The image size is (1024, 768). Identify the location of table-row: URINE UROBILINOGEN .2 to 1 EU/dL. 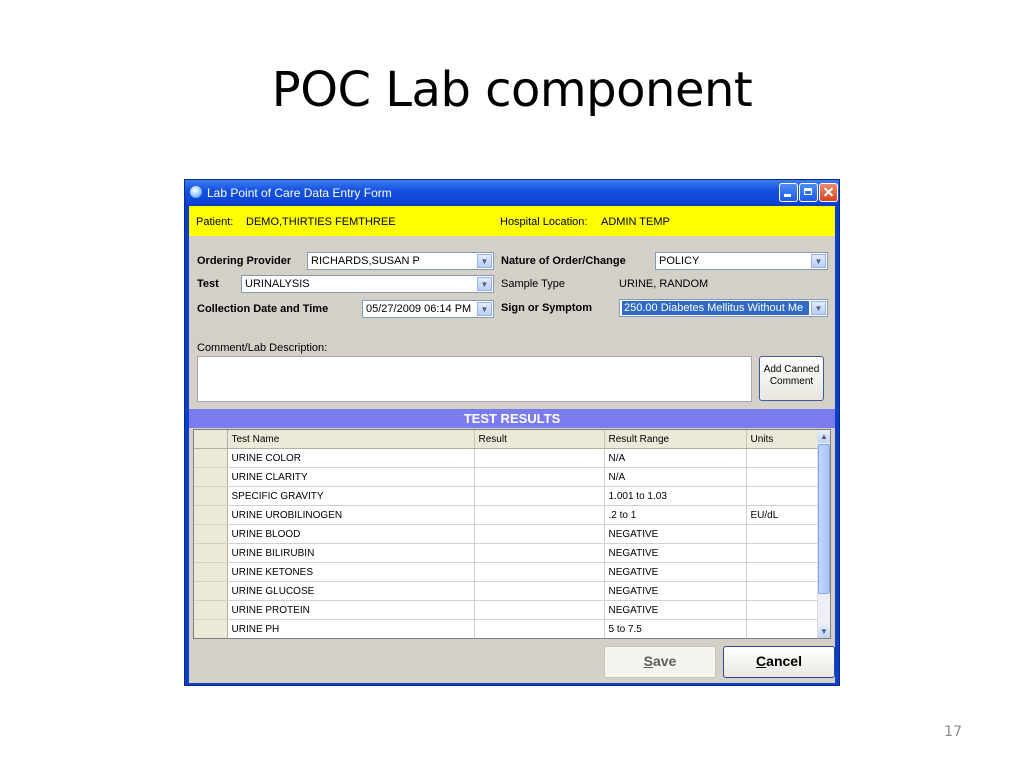
(508, 515).